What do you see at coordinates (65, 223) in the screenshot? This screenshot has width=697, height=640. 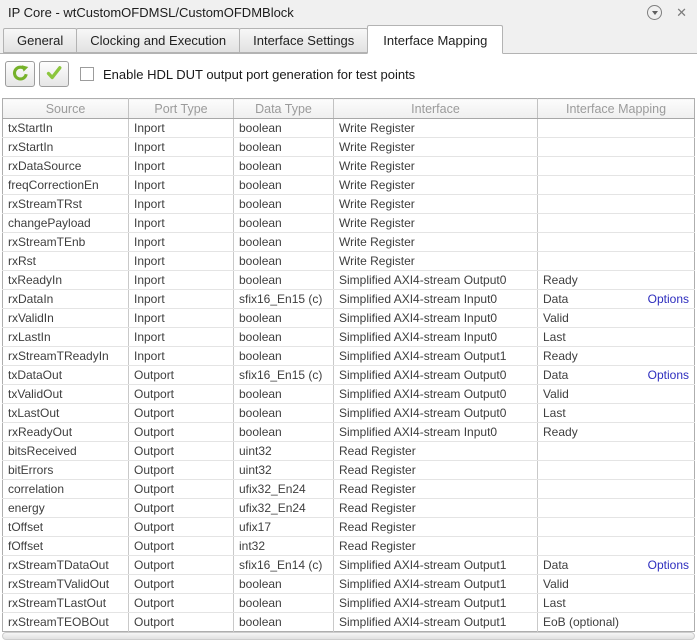 I see `cell-source: changePayload` at bounding box center [65, 223].